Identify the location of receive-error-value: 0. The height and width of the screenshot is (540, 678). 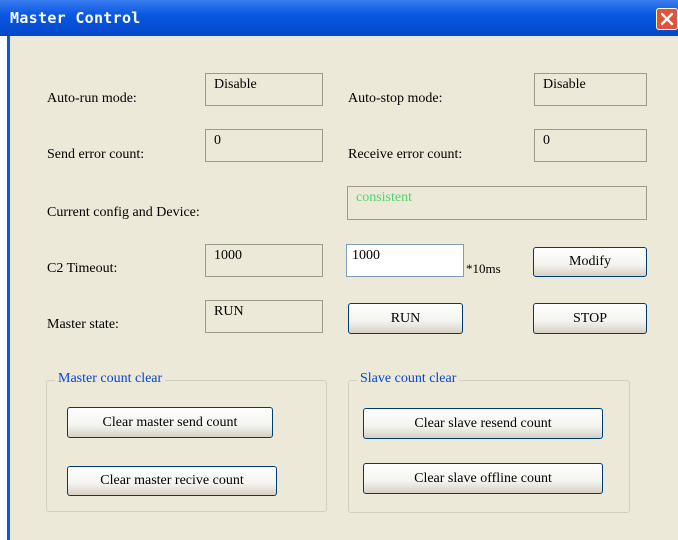
(590, 145).